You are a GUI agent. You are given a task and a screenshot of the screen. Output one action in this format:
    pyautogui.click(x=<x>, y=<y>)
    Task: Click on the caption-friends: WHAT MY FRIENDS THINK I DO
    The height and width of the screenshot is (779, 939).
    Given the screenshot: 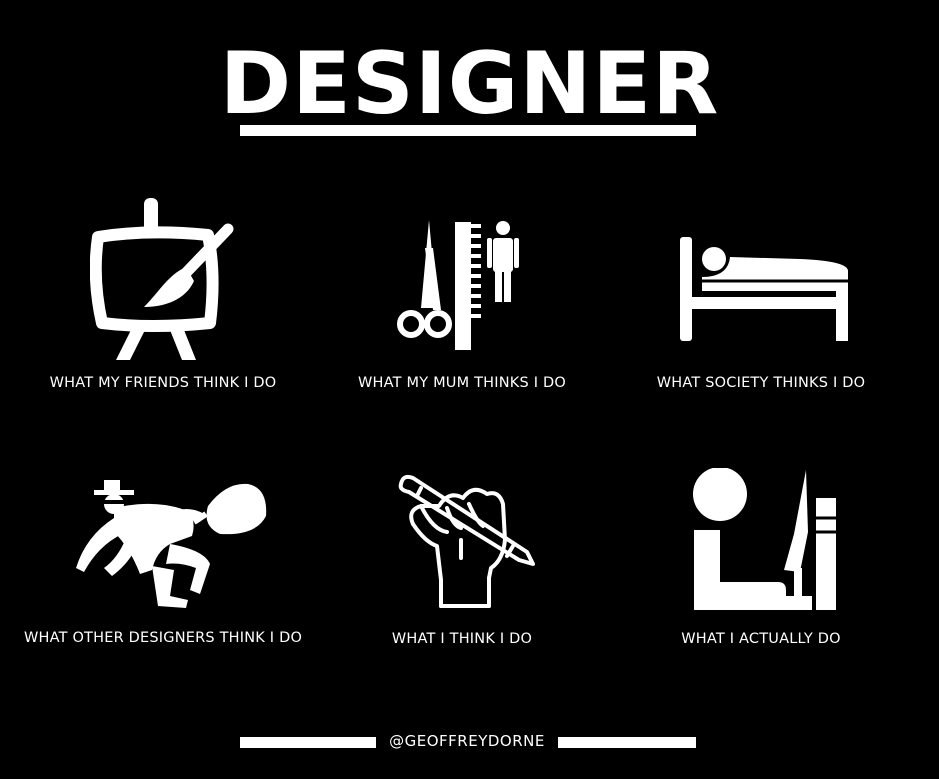 What is the action you would take?
    pyautogui.click(x=163, y=383)
    